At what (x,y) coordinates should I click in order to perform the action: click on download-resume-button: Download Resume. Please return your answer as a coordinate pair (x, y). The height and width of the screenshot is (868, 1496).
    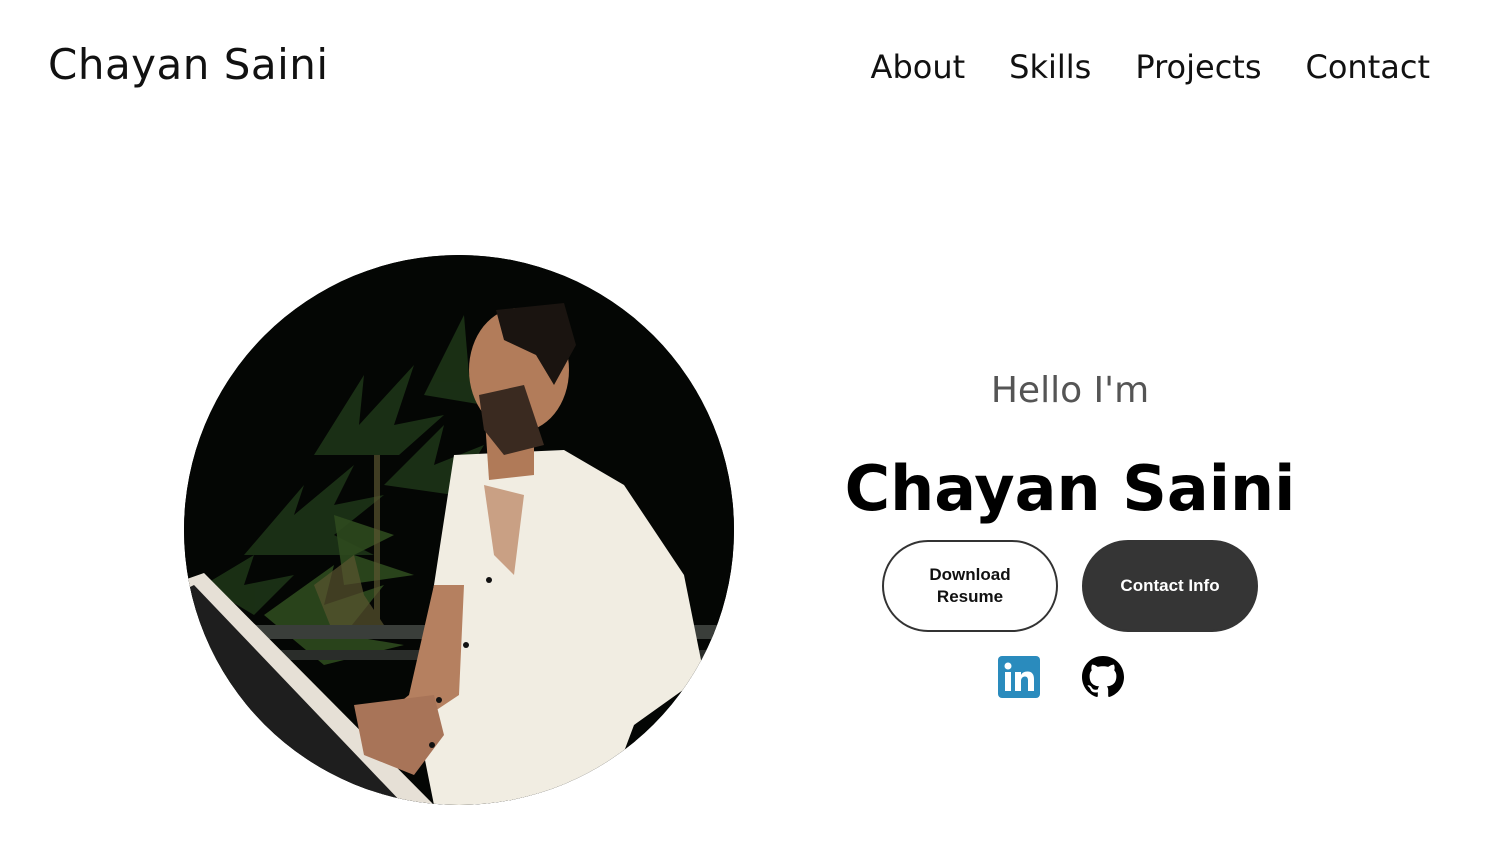
    Looking at the image, I should click on (970, 586).